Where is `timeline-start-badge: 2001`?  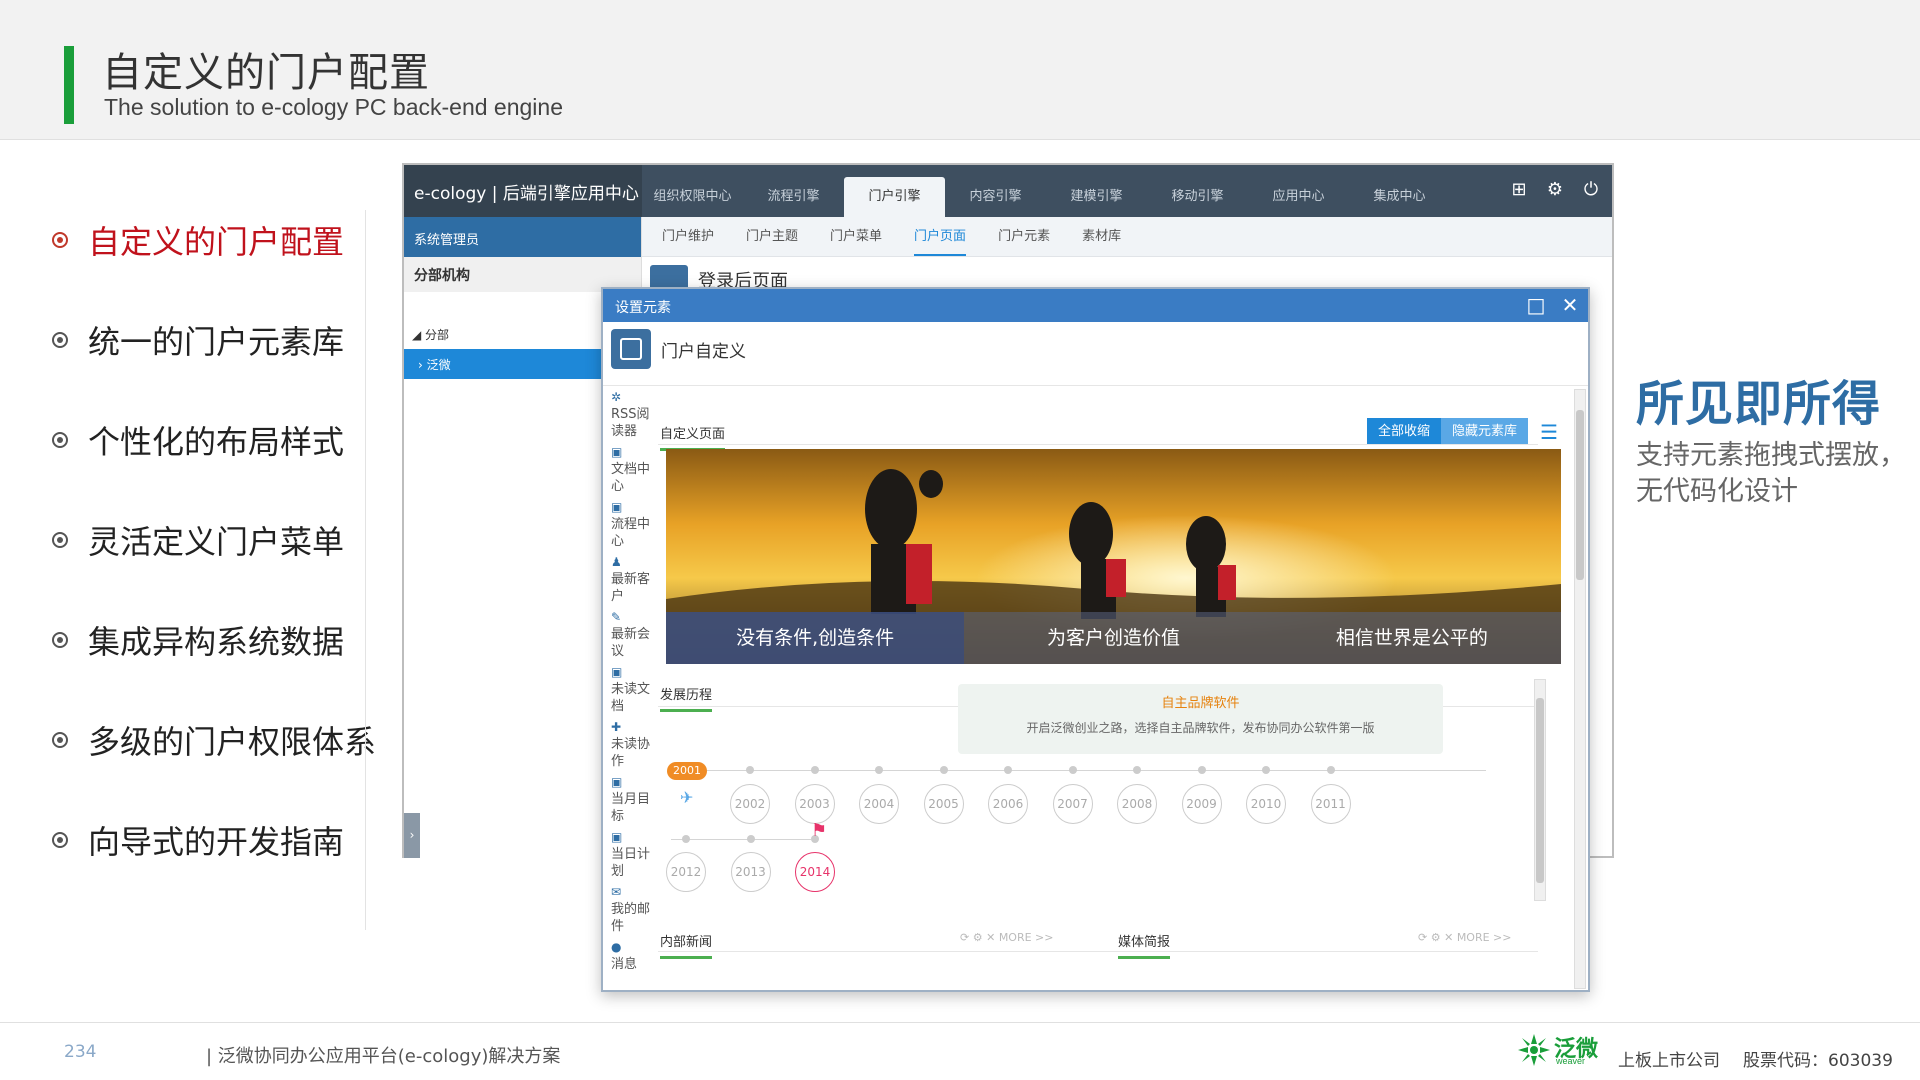 timeline-start-badge: 2001 is located at coordinates (687, 771).